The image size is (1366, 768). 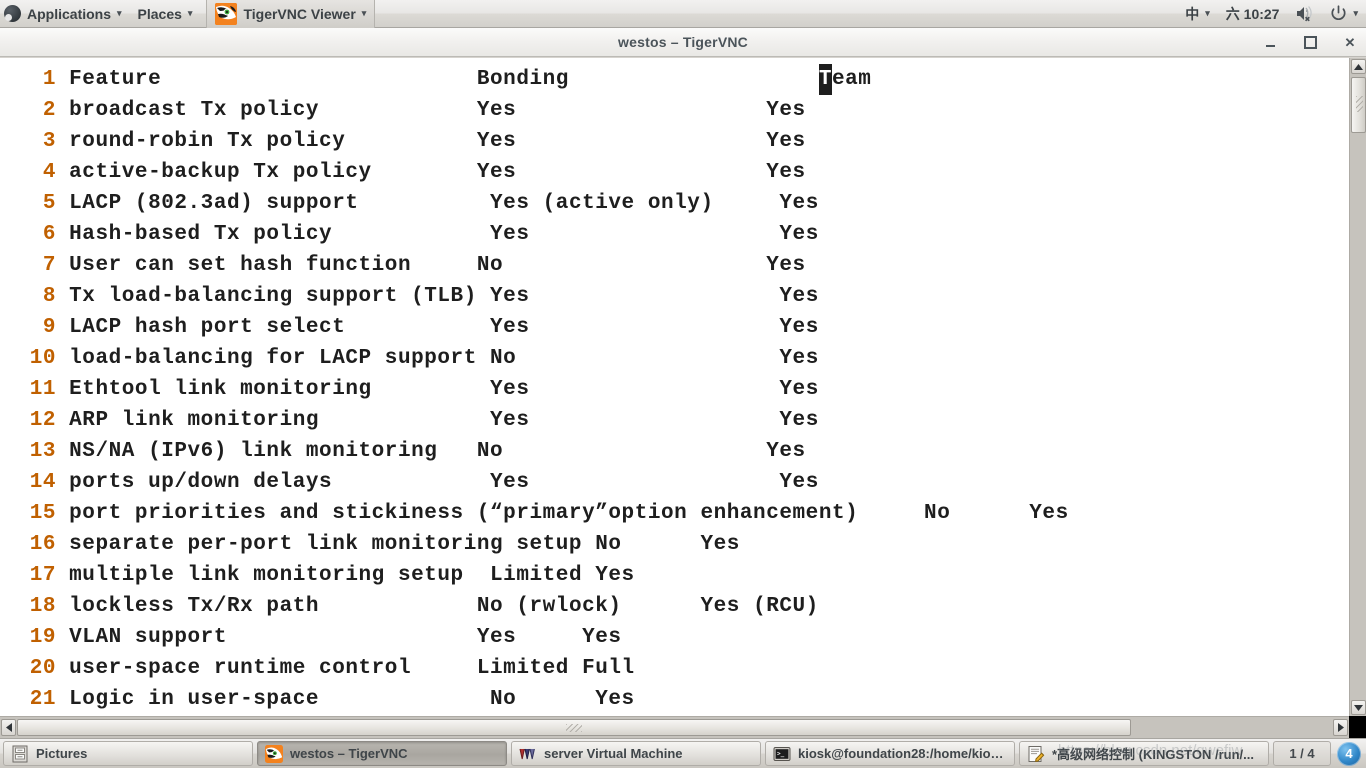 What do you see at coordinates (42, 637) in the screenshot?
I see `line-number: 19` at bounding box center [42, 637].